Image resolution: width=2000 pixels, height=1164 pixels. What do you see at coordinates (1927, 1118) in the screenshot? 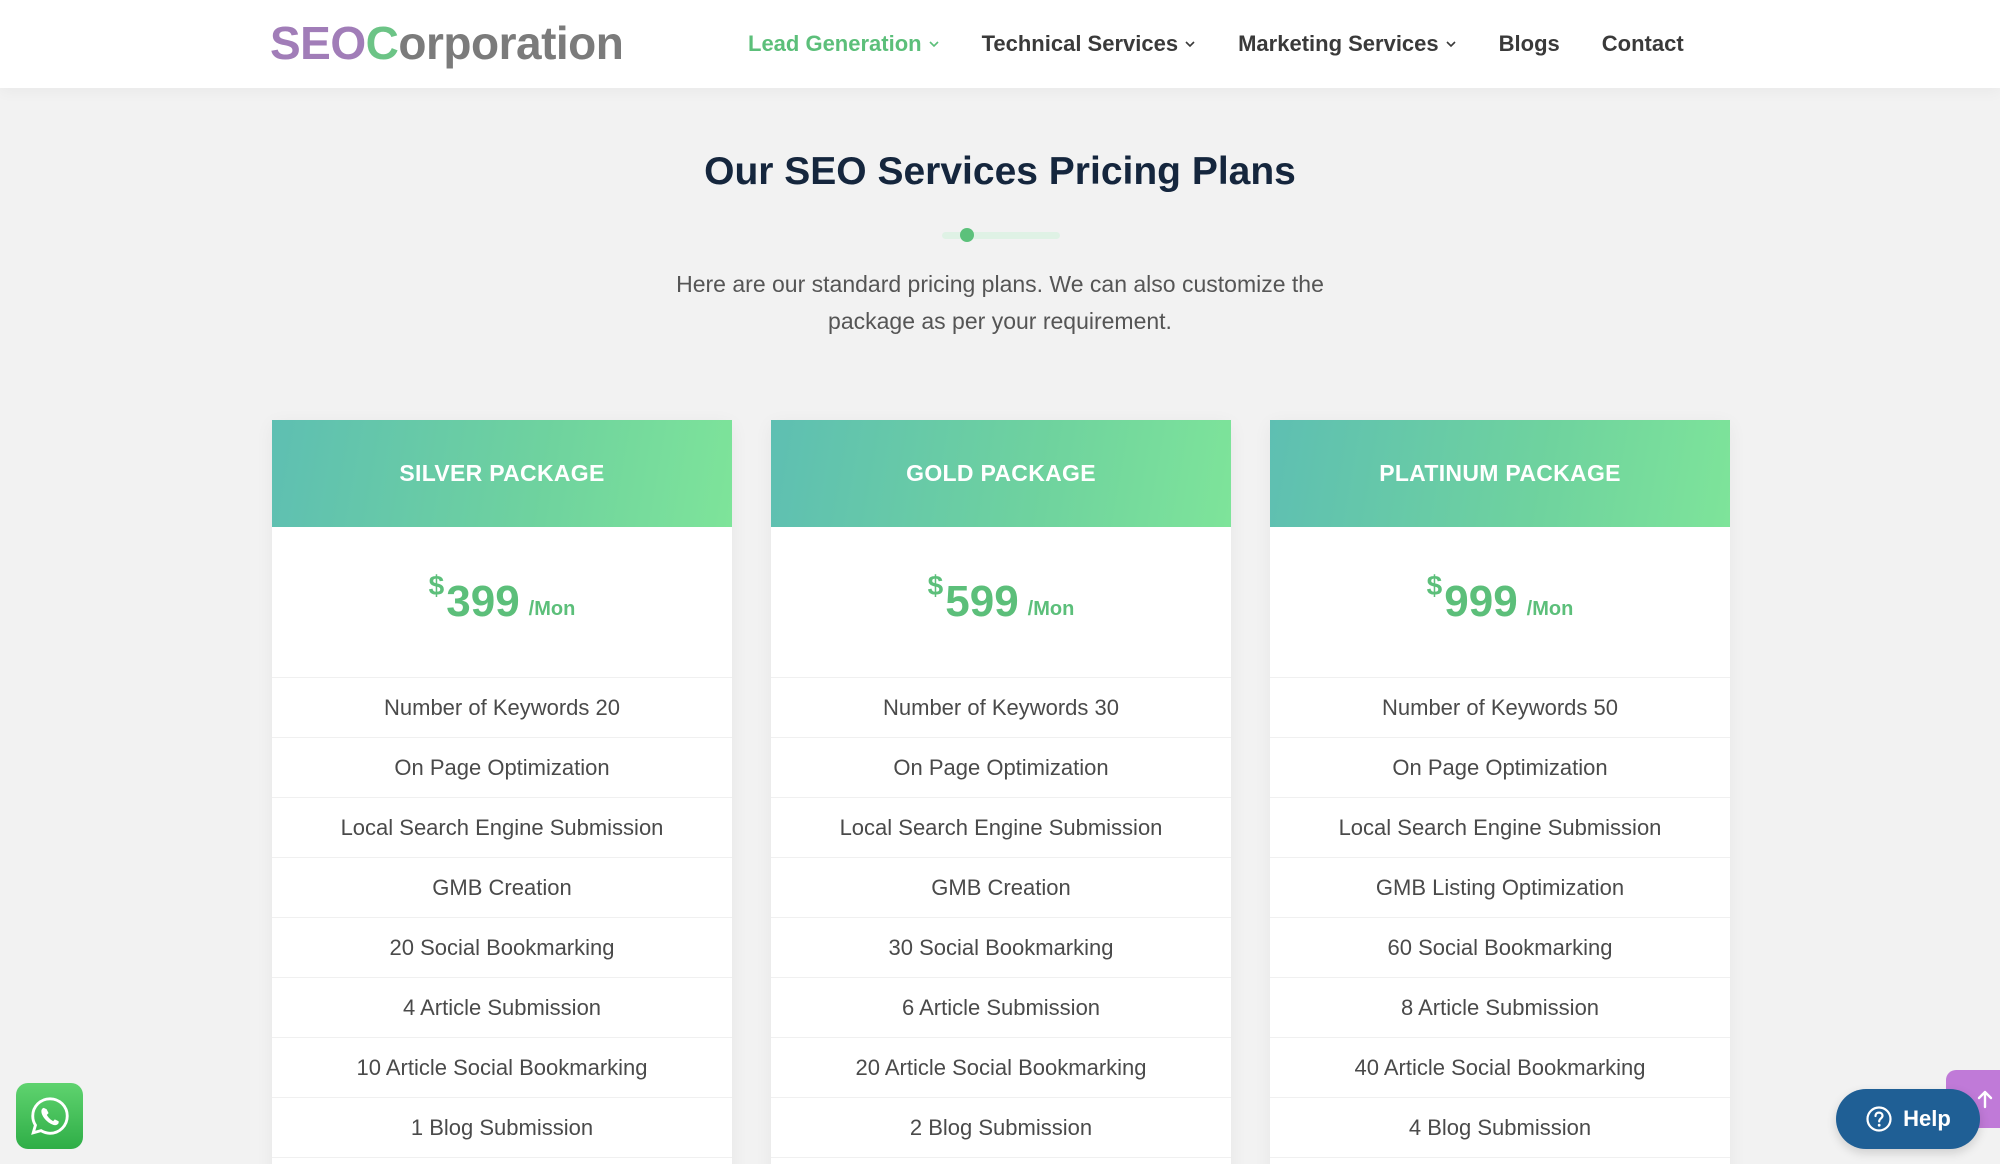
I see `help-label: Help` at bounding box center [1927, 1118].